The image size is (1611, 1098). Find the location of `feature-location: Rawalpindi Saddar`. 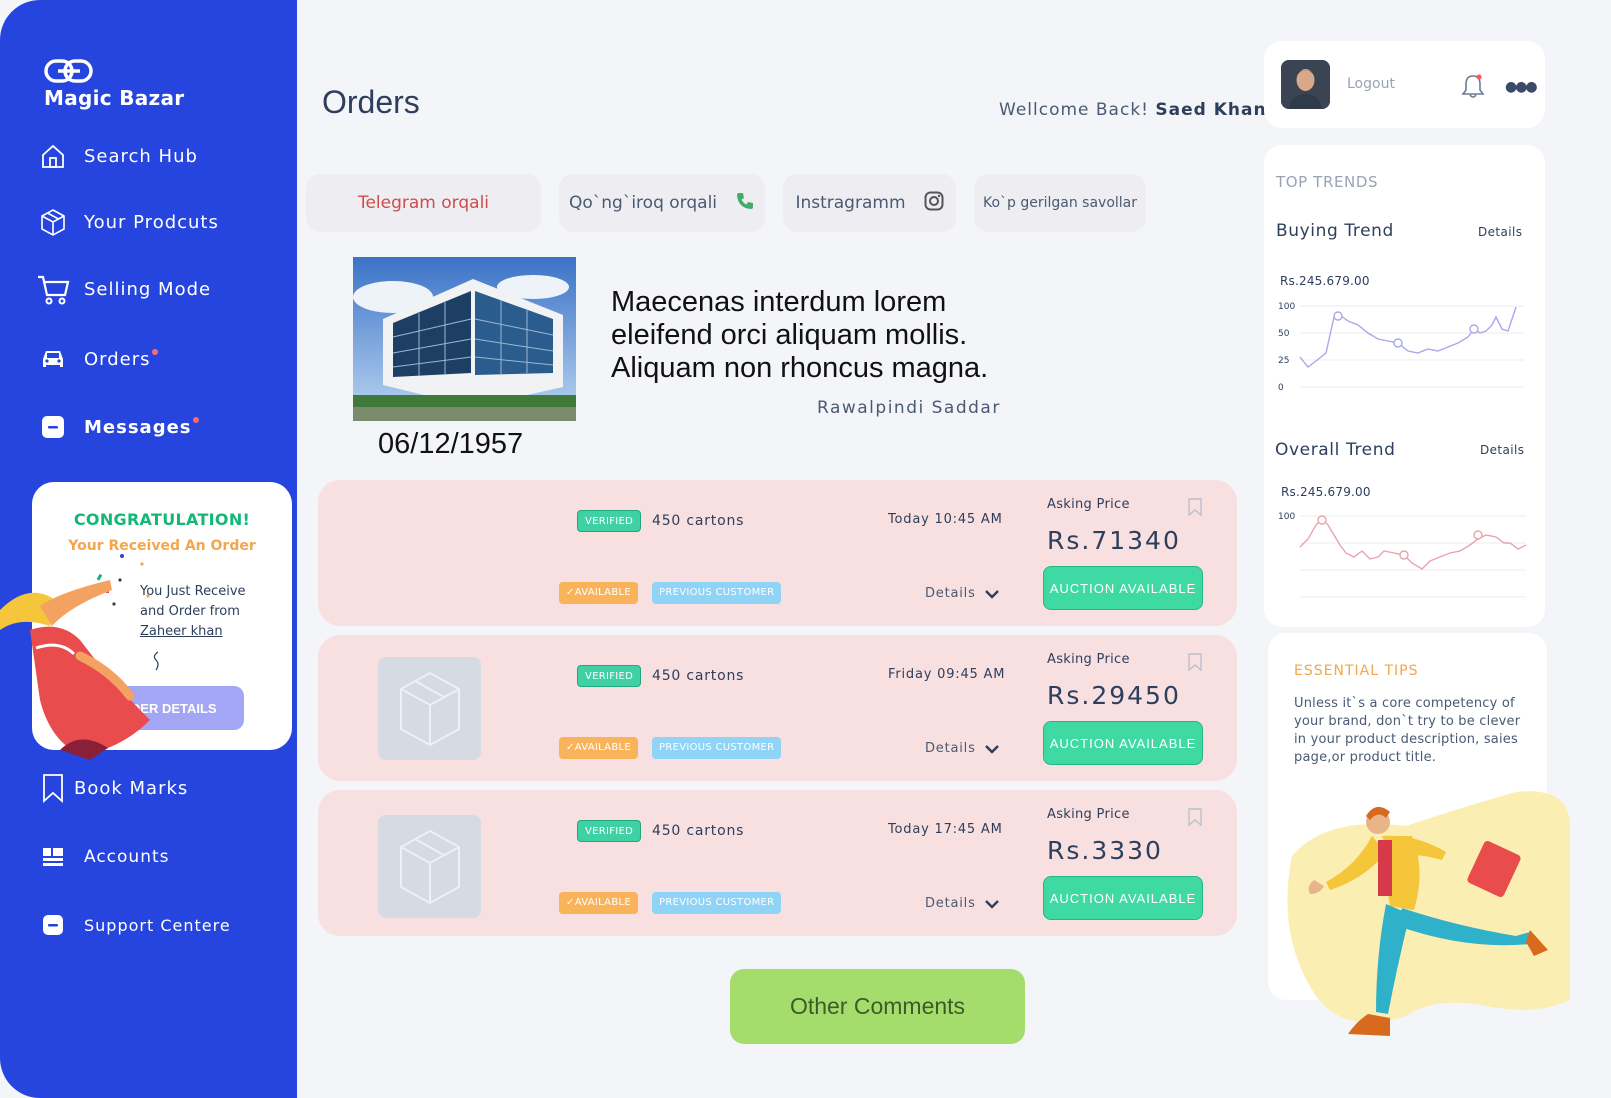

feature-location: Rawalpindi Saddar is located at coordinates (909, 408).